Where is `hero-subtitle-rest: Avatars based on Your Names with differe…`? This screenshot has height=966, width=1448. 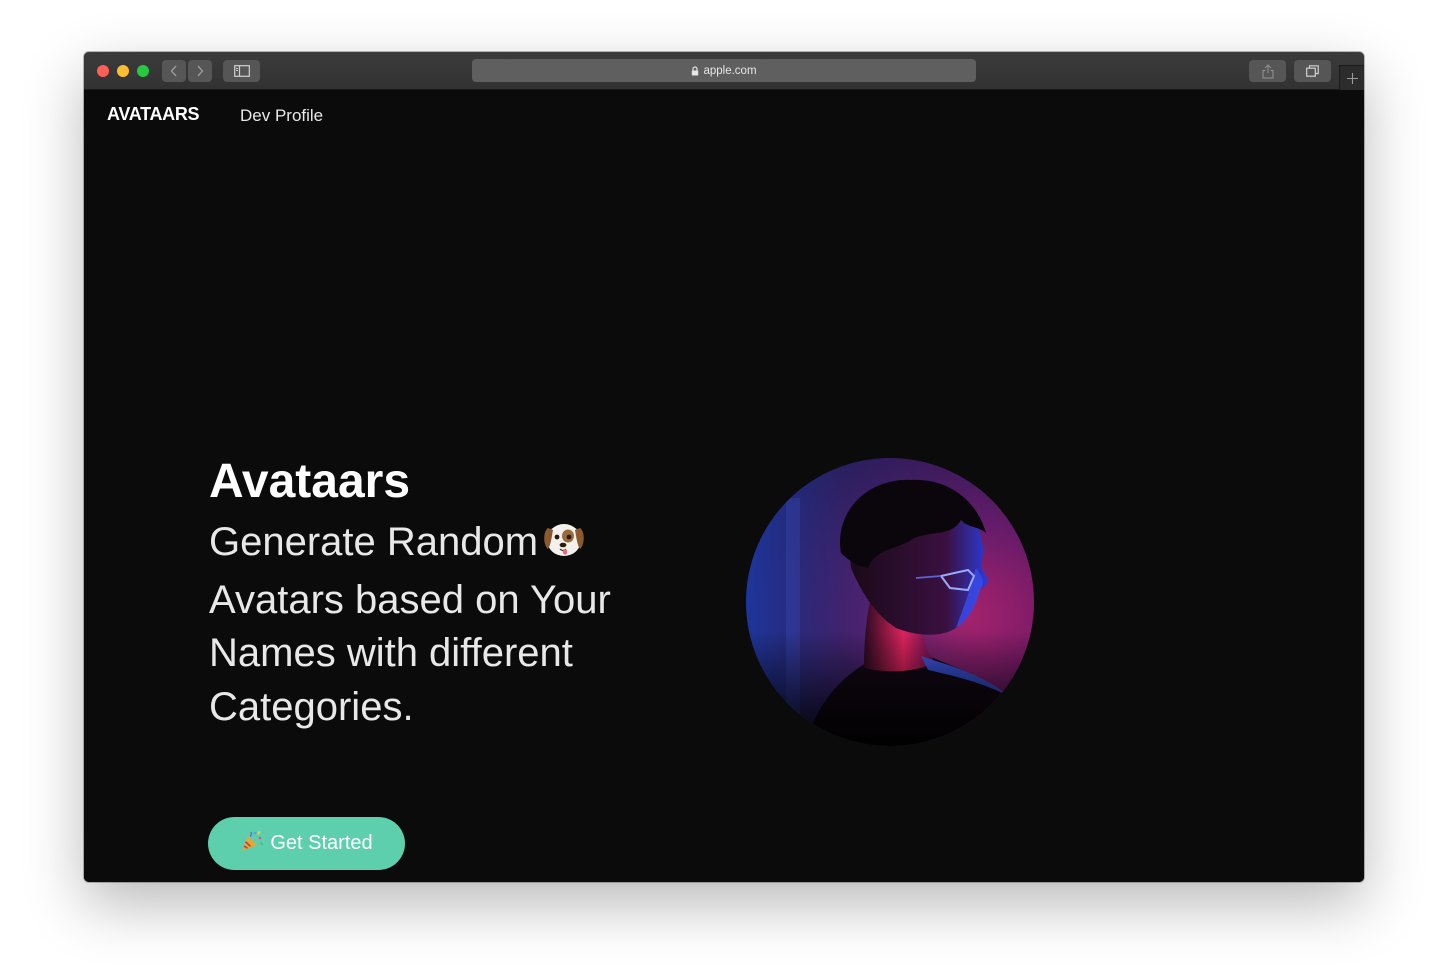 hero-subtitle-rest: Avatars based on Your Names with differe… is located at coordinates (410, 653).